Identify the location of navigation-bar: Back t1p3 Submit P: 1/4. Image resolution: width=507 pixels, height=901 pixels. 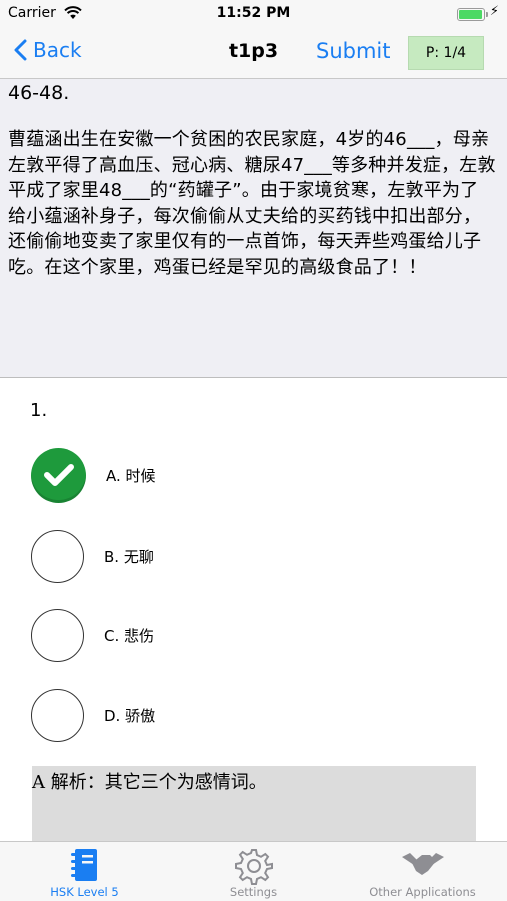
(253, 53).